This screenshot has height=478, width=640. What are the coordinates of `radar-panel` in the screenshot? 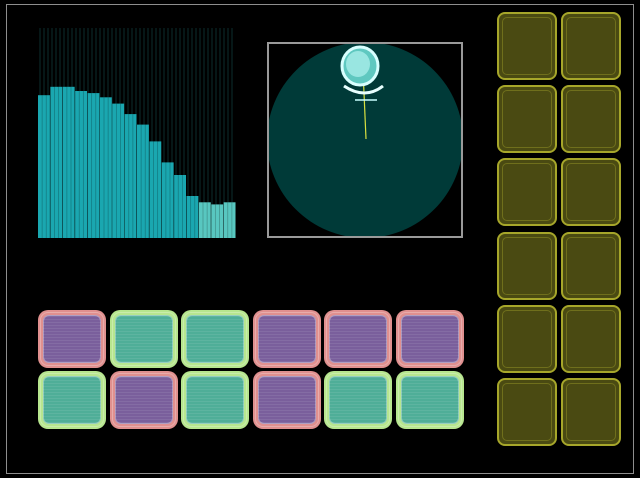 It's located at (365, 140).